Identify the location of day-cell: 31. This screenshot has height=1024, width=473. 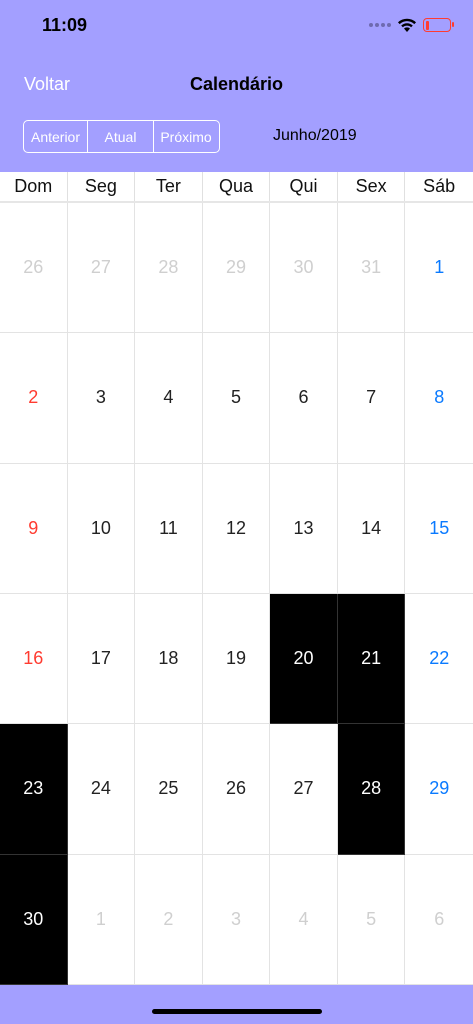
(371, 268).